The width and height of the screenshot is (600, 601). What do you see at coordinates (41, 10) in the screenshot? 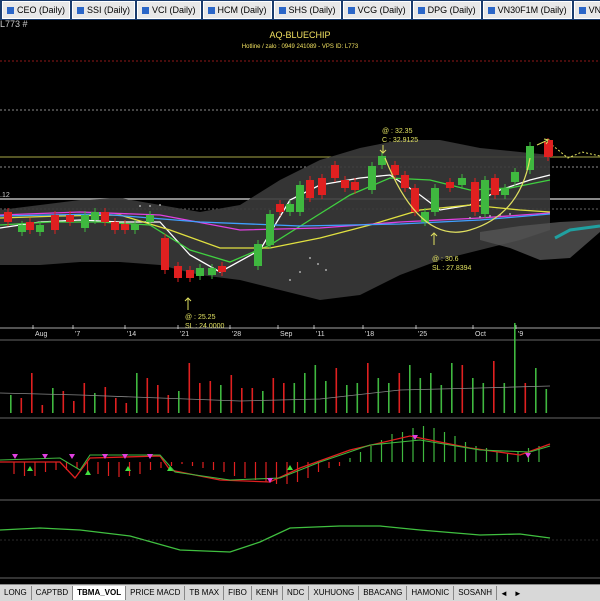
I see `symbol-tab-label: CEO (Daily)` at bounding box center [41, 10].